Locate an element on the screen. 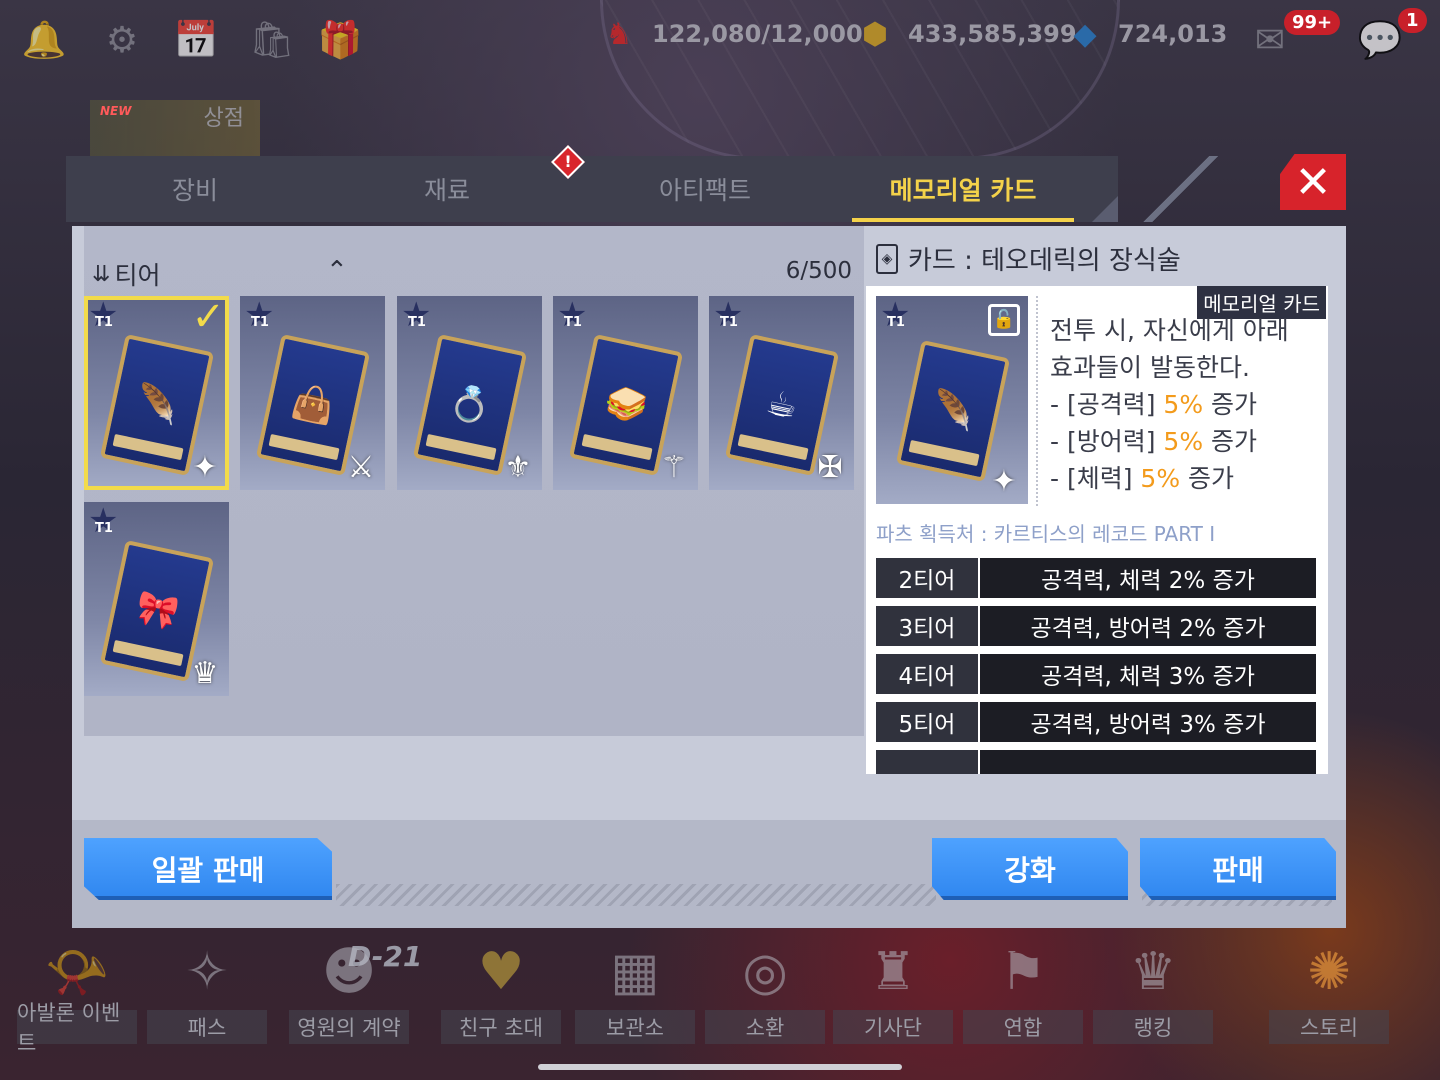  close-button: ✕ is located at coordinates (1313, 182).